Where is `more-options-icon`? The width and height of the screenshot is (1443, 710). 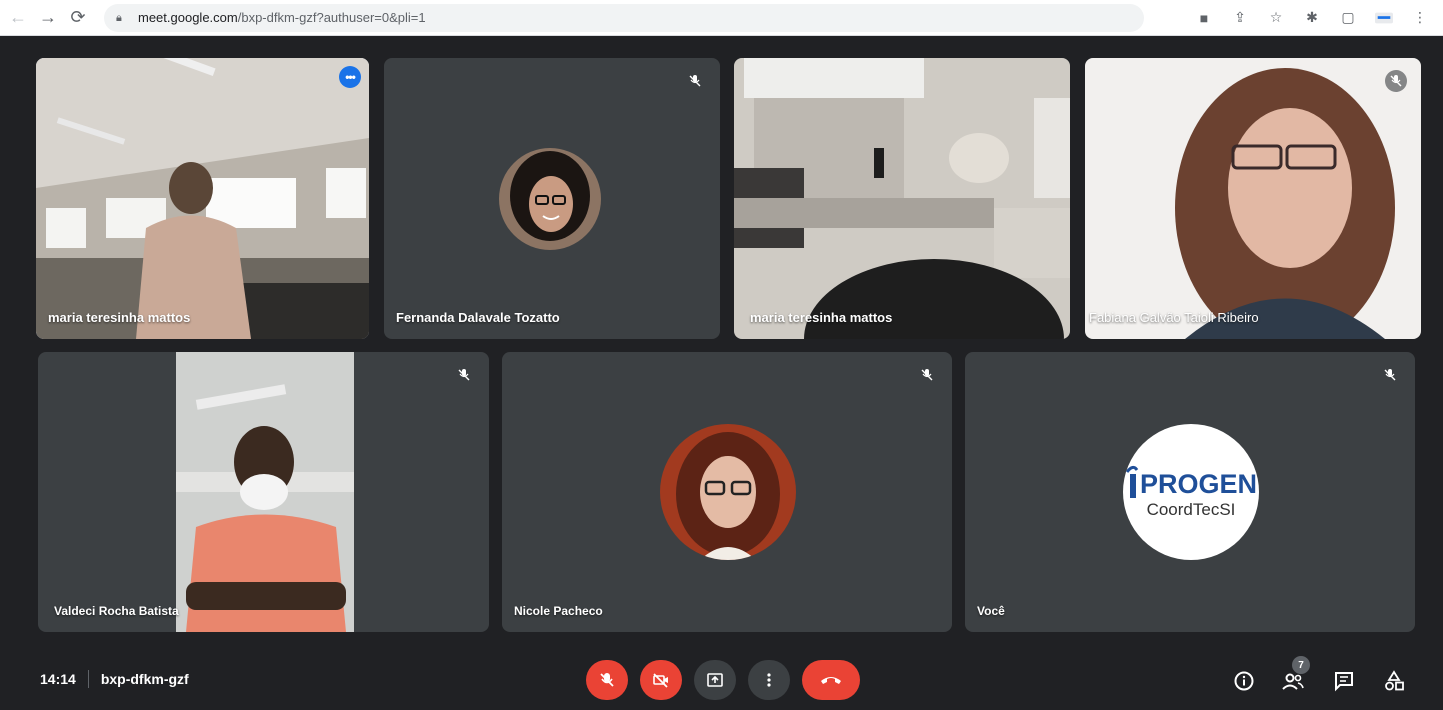
more-options-icon is located at coordinates (769, 680).